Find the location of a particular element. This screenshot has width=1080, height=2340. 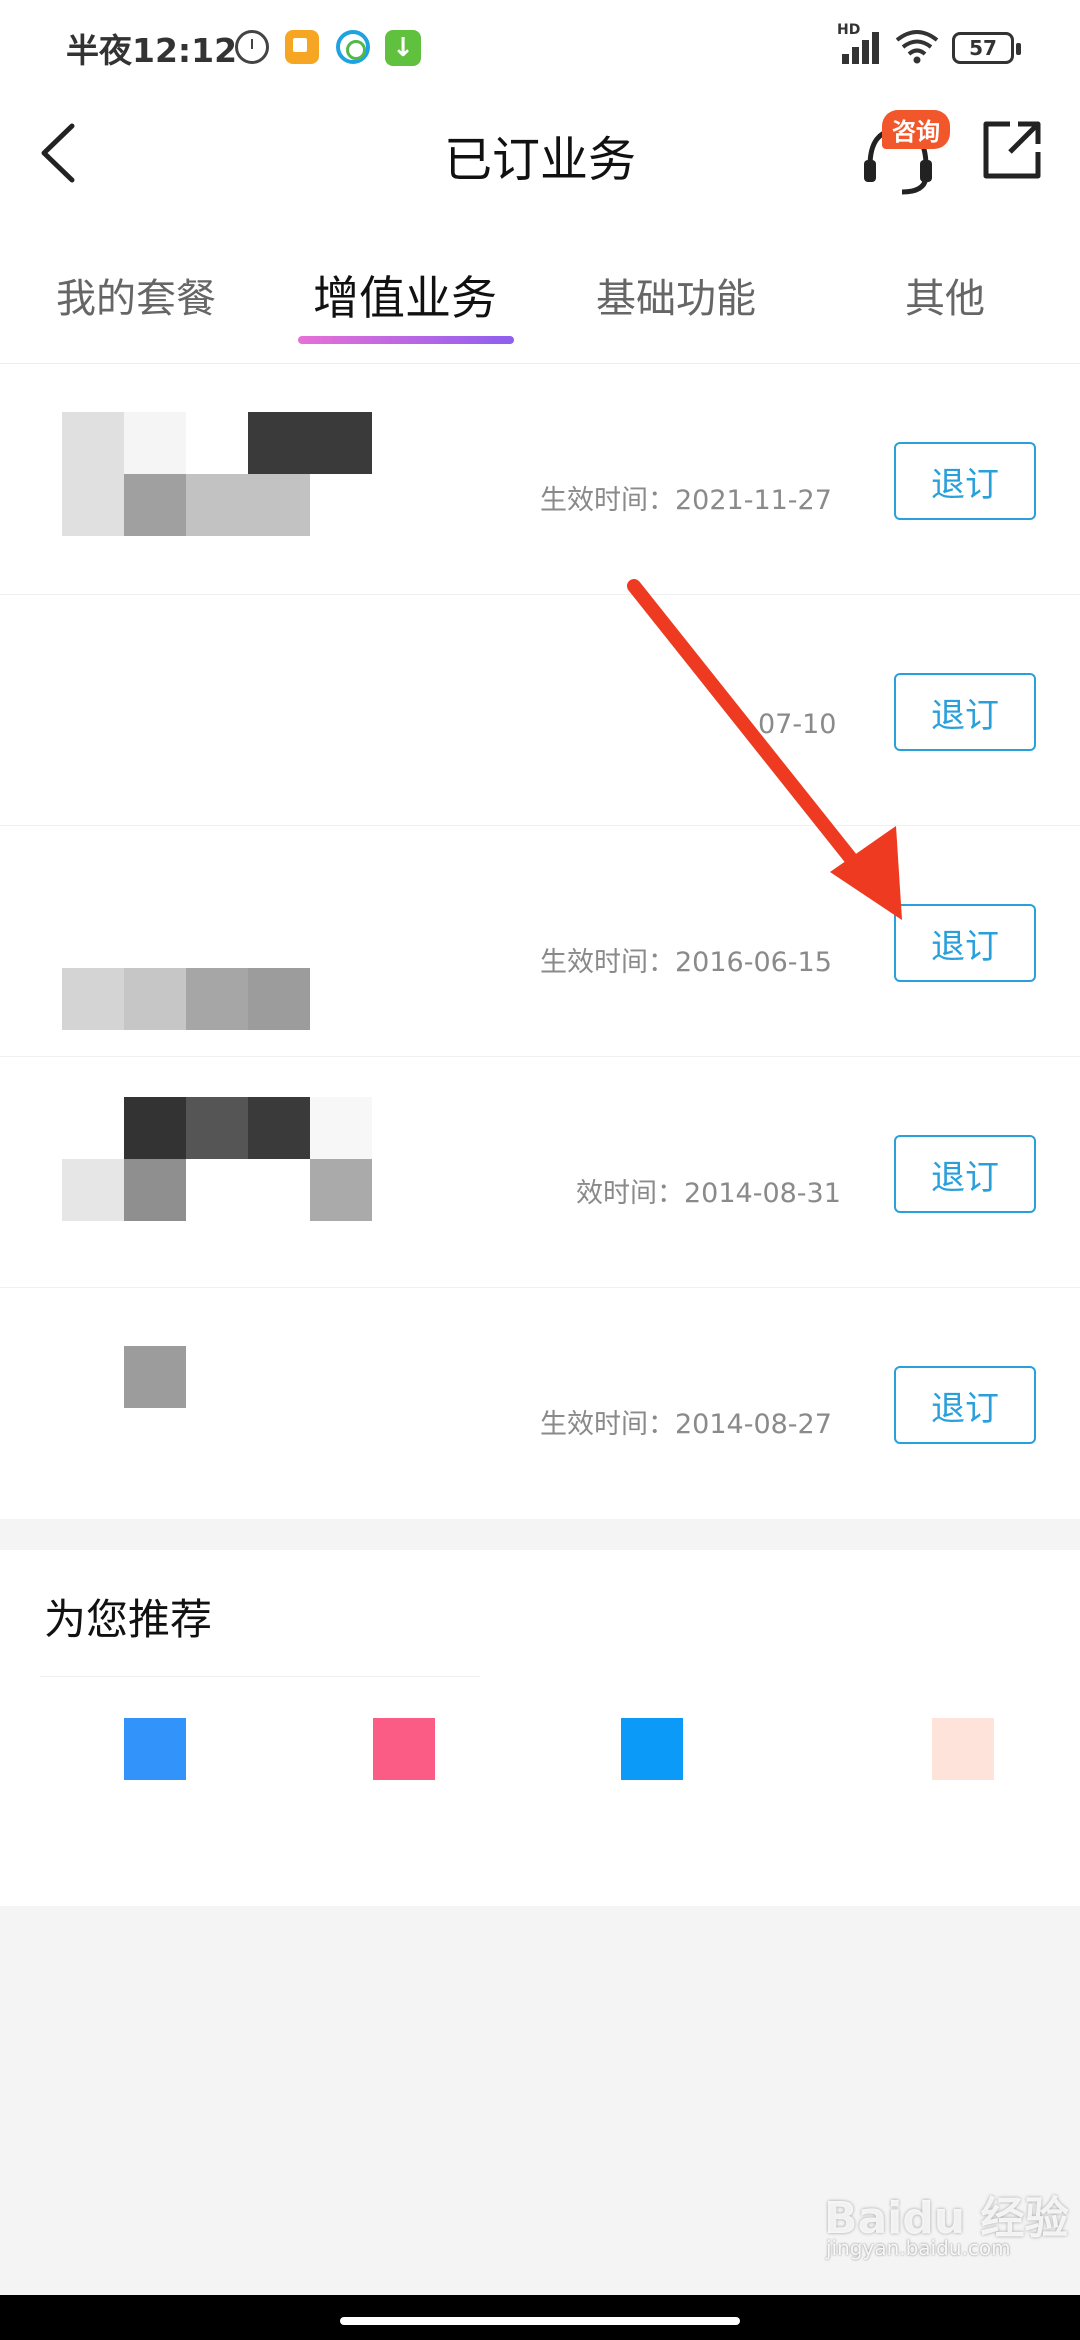

notes-app-icon is located at coordinates (302, 47).